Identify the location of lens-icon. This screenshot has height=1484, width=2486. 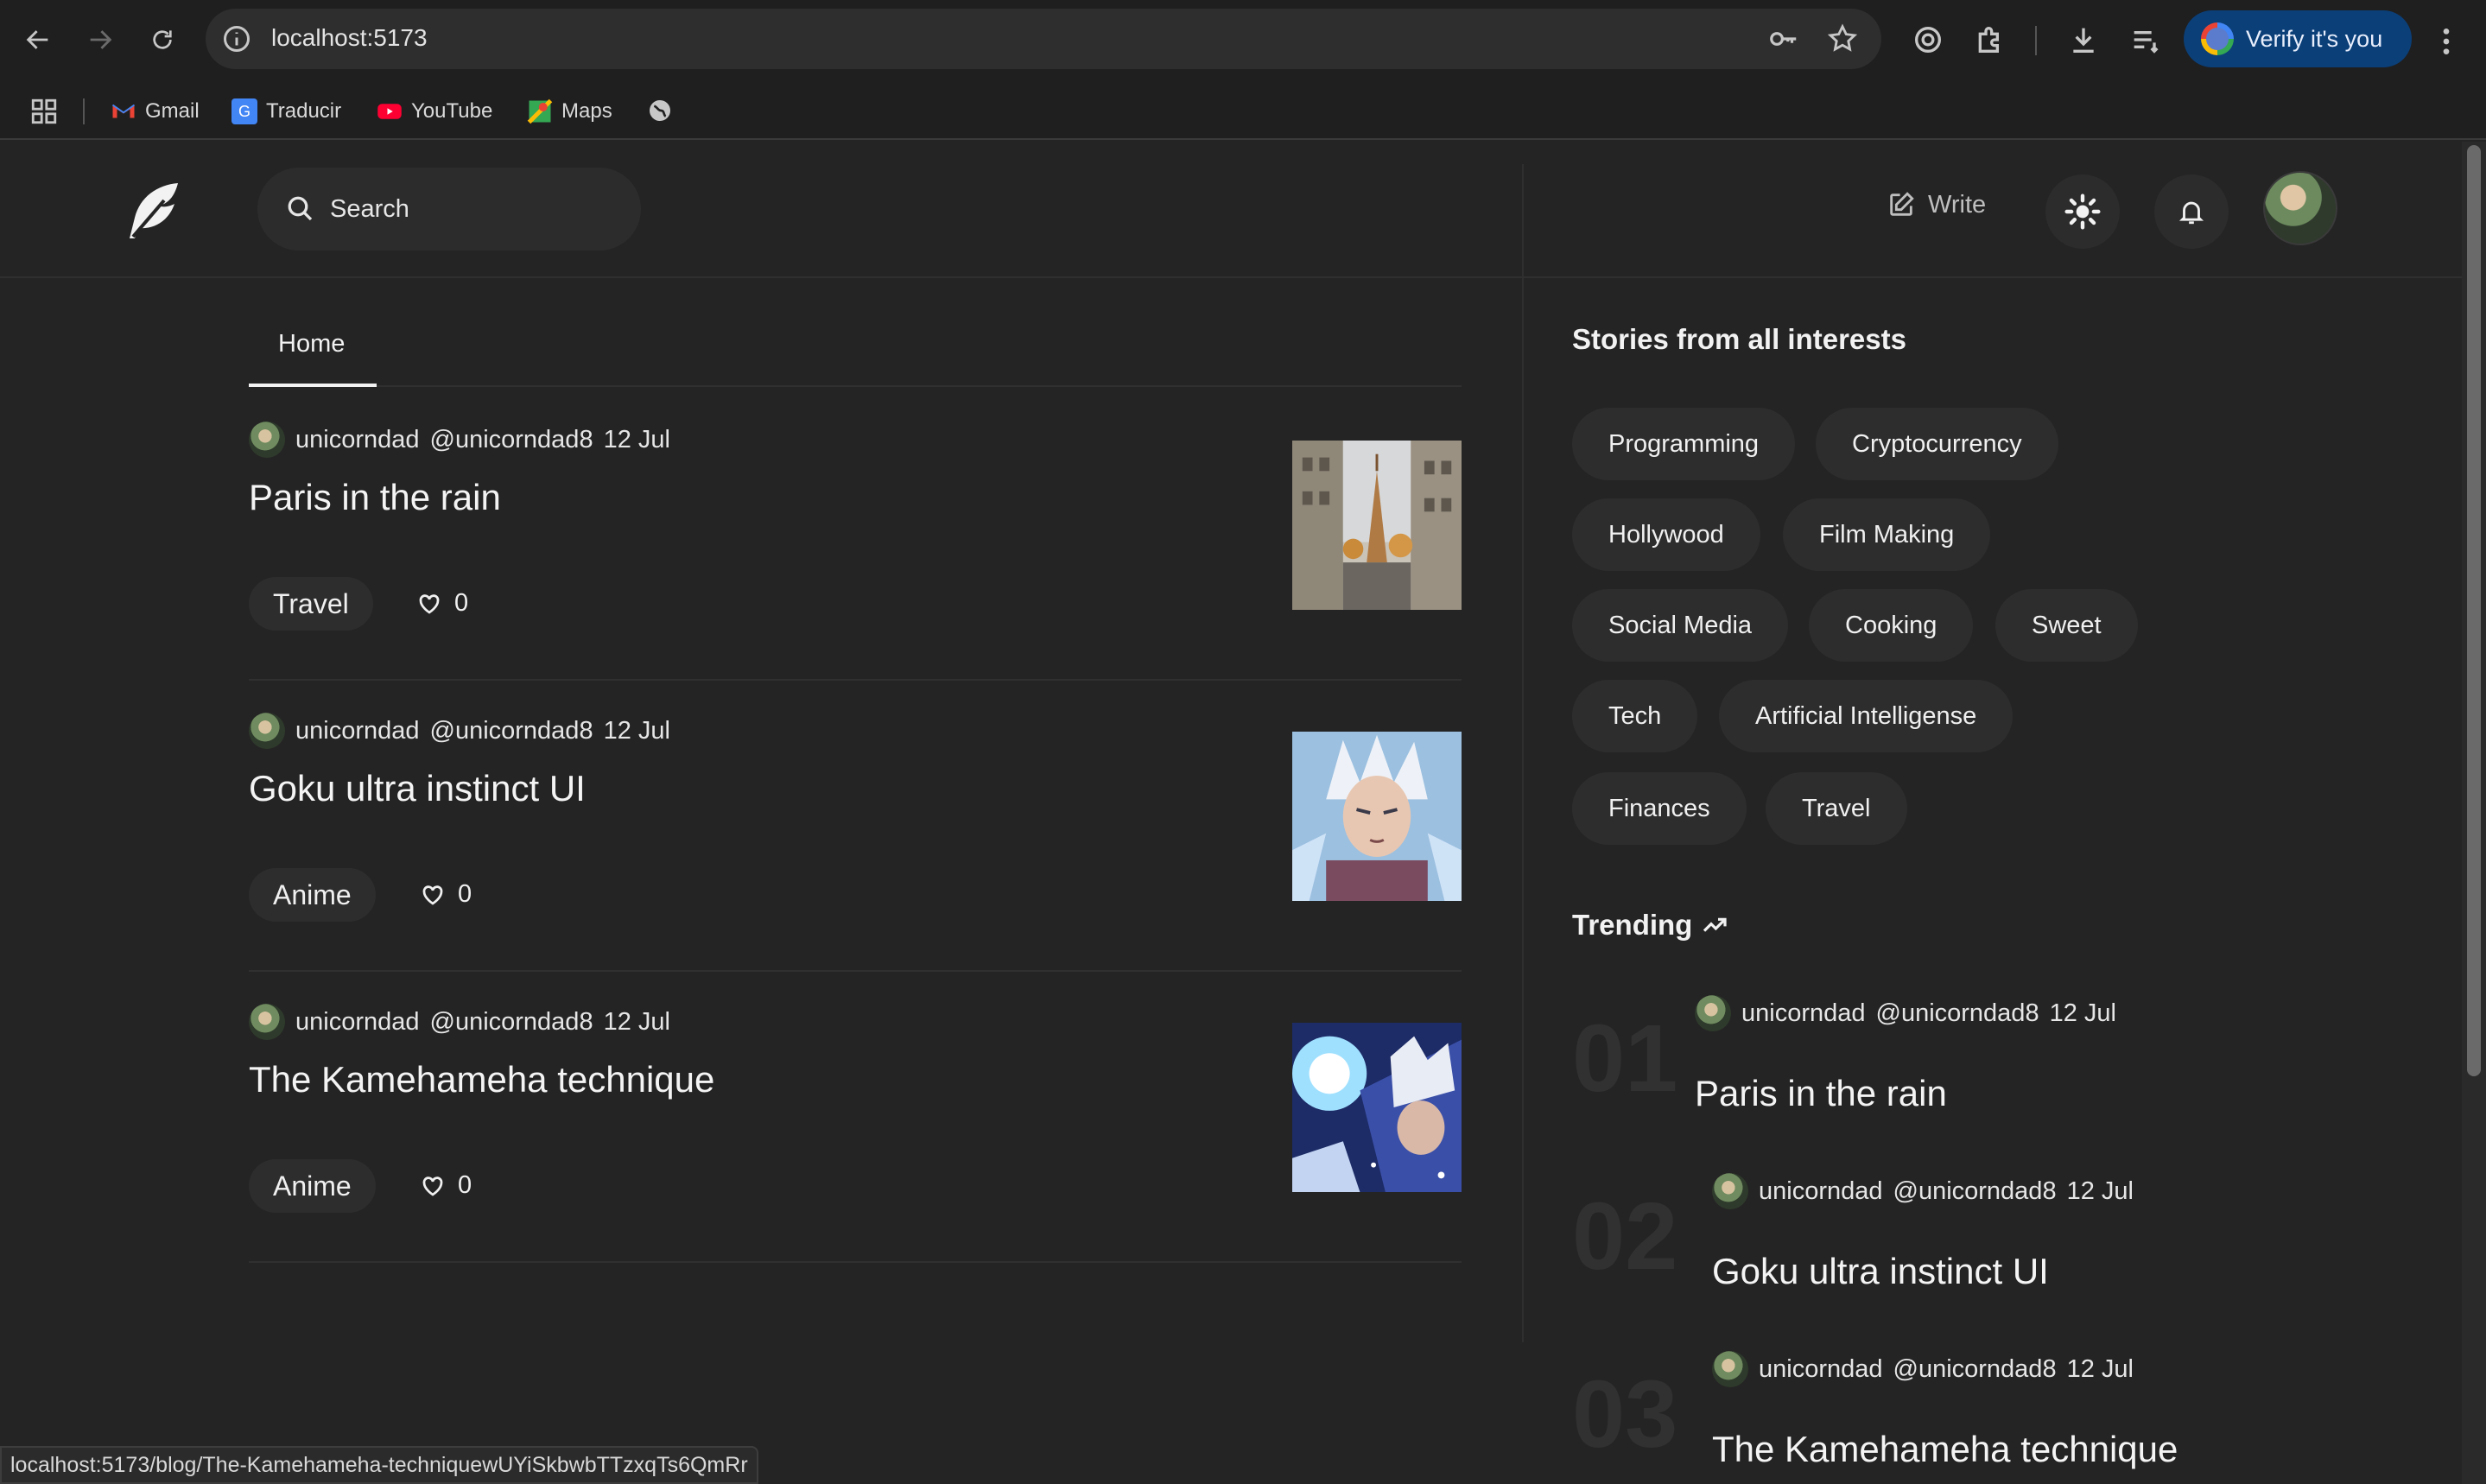
(1928, 39).